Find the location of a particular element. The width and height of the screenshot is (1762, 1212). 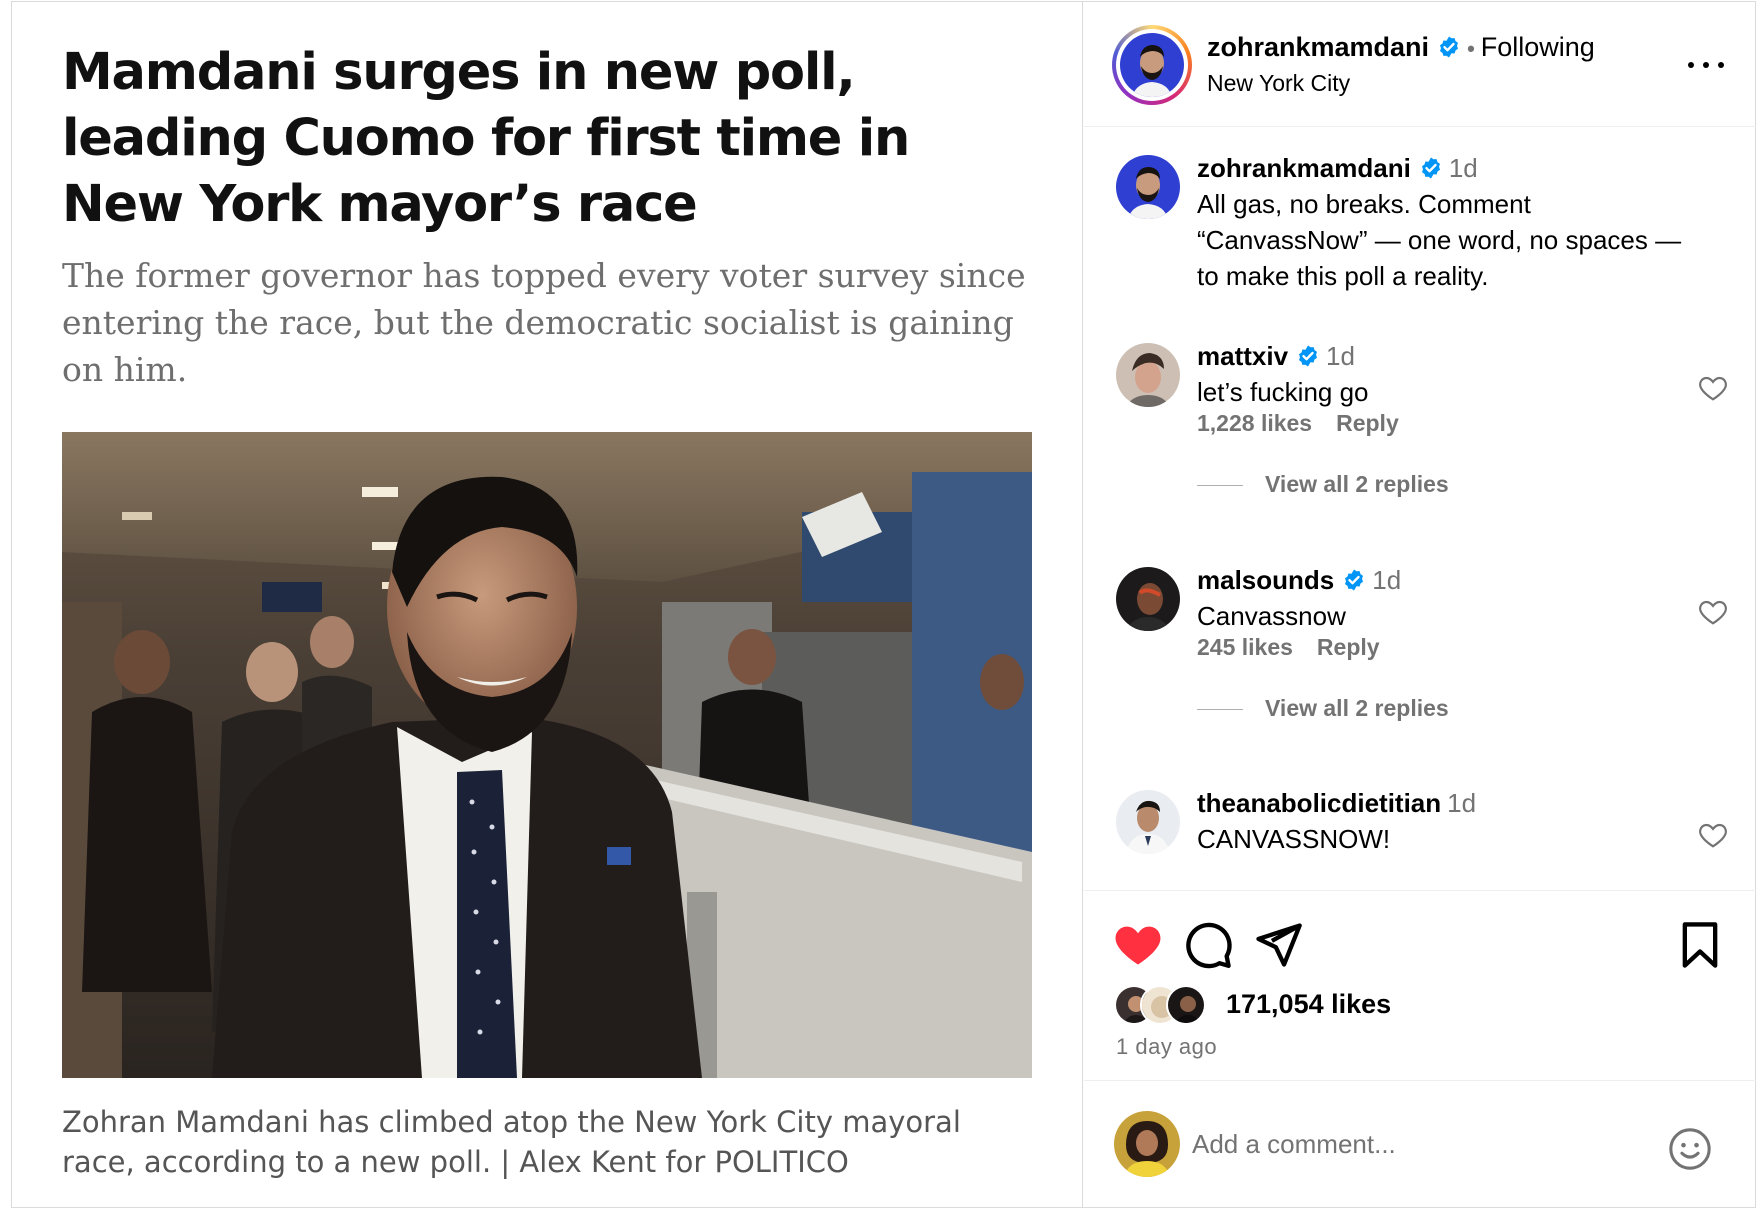

comment-username: malsounds is located at coordinates (1265, 580).